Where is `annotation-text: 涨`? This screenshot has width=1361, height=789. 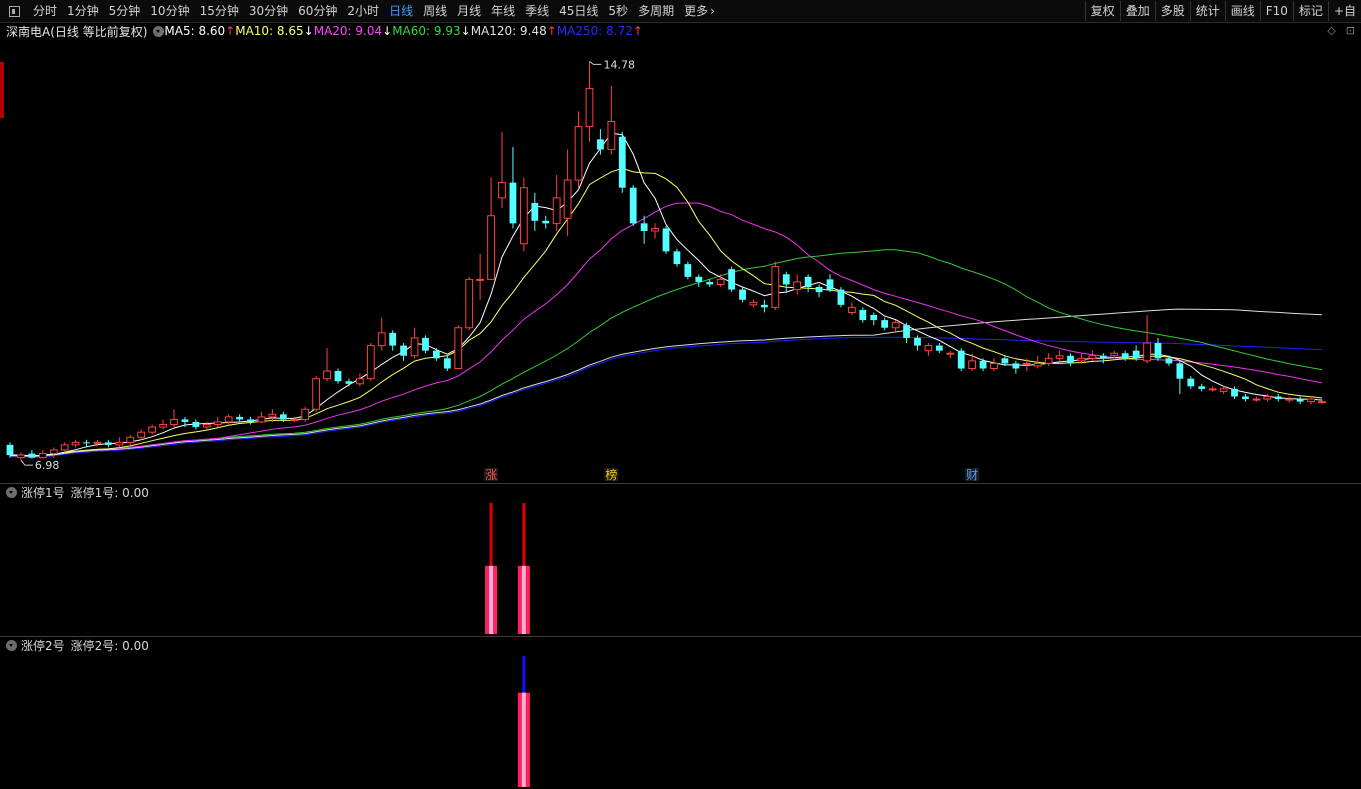 annotation-text: 涨 is located at coordinates (491, 474).